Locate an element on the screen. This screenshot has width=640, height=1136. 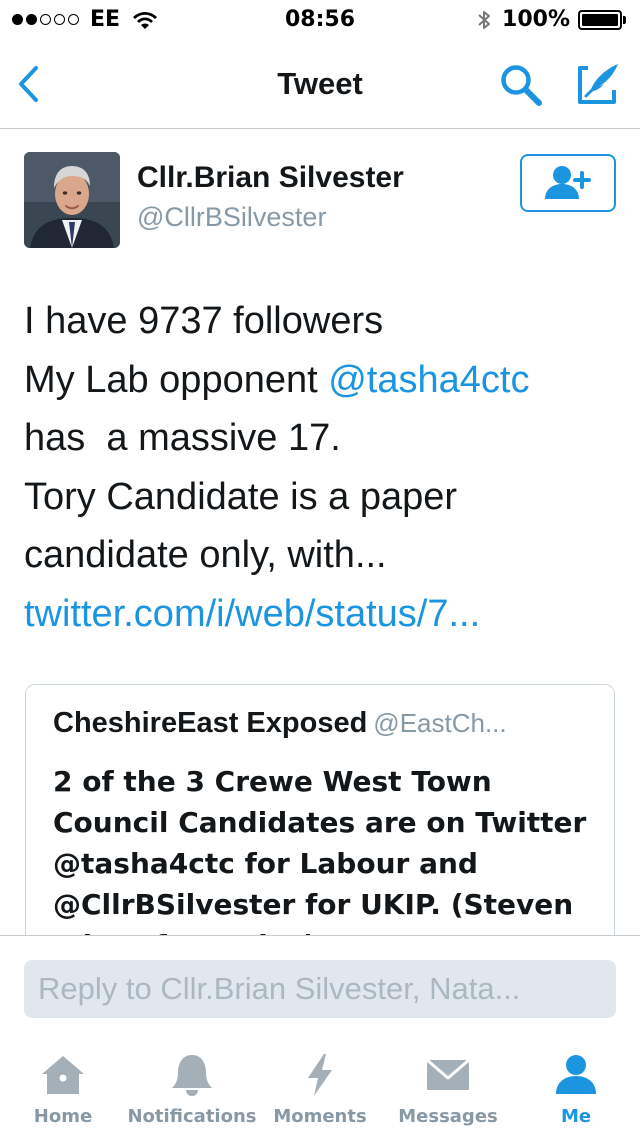
status-right: 100% is located at coordinates (551, 19).